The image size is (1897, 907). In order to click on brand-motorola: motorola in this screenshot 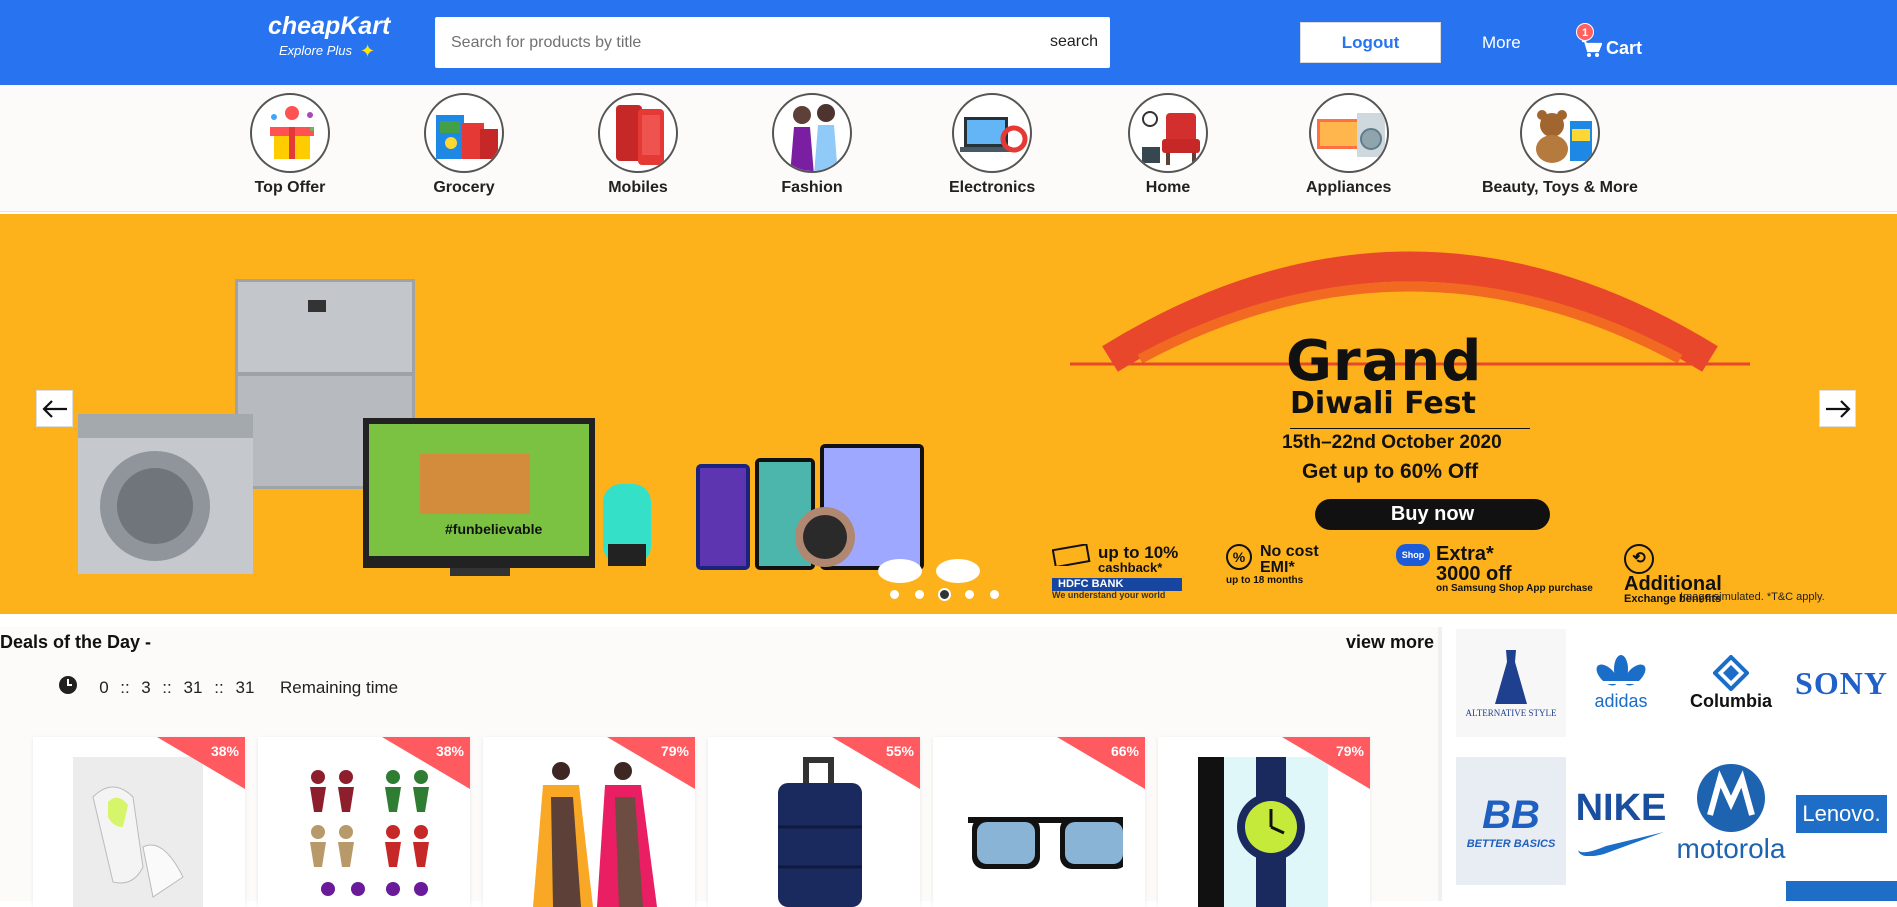, I will do `click(1731, 814)`.